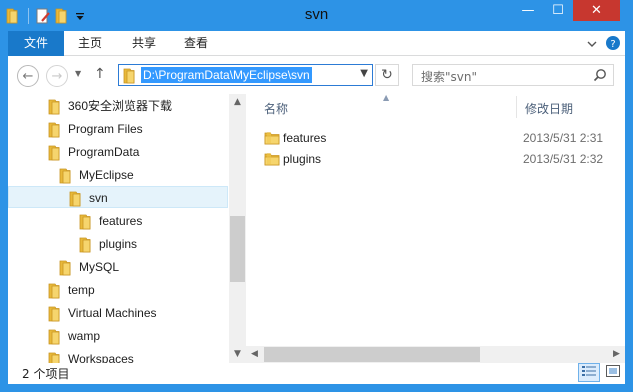 This screenshot has width=633, height=392. What do you see at coordinates (101, 357) in the screenshot?
I see `tree-item-label: Workspaces` at bounding box center [101, 357].